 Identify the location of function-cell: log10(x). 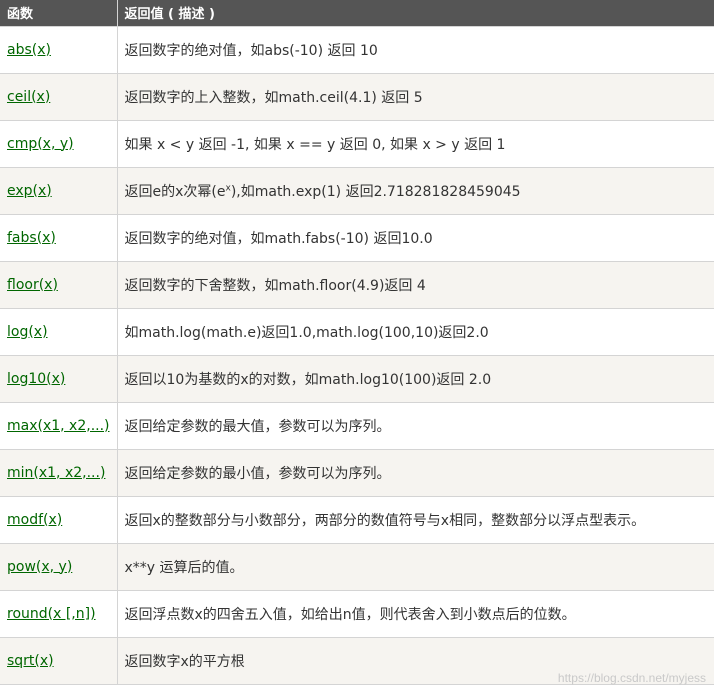
(59, 378).